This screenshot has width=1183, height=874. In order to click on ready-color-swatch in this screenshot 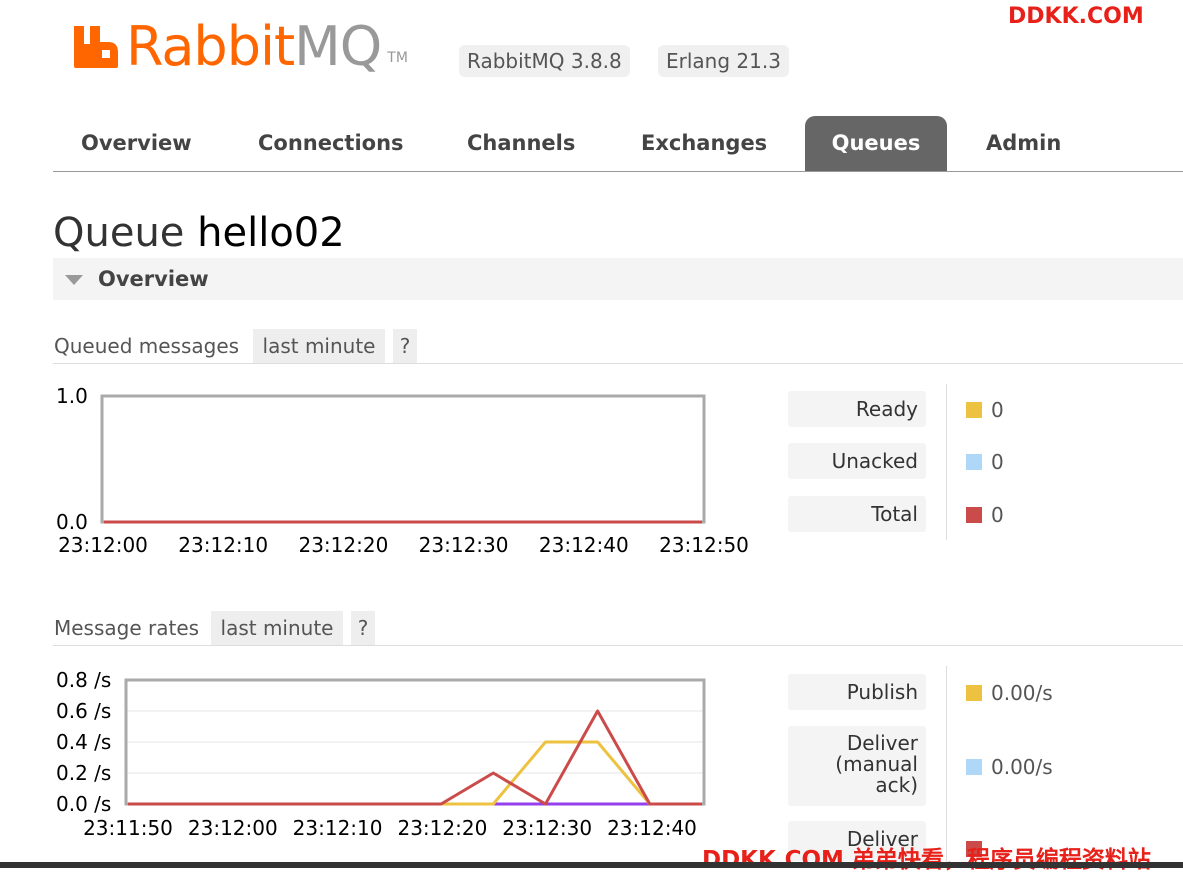, I will do `click(974, 410)`.